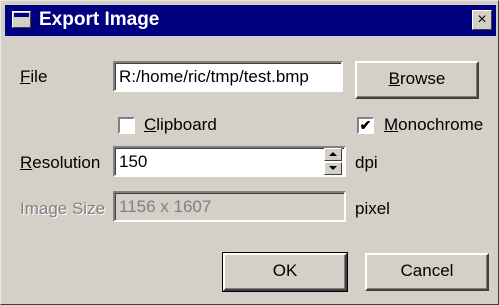  What do you see at coordinates (228, 76) in the screenshot?
I see `file-path-input: R:/home/ric/tmp/test.bmp` at bounding box center [228, 76].